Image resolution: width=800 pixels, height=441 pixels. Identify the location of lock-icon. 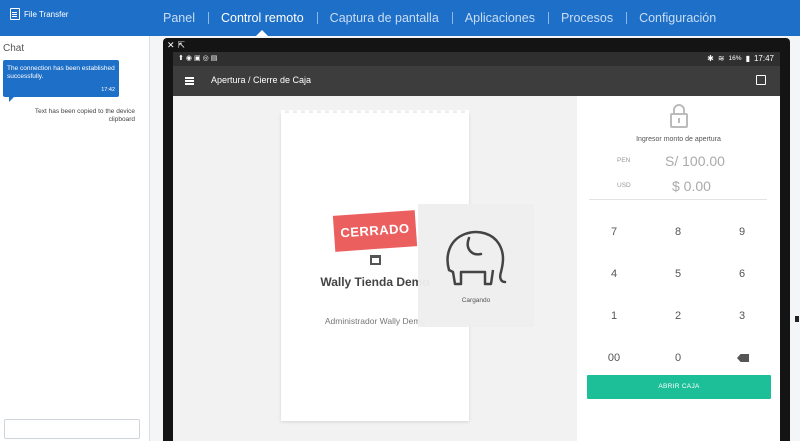
(679, 116).